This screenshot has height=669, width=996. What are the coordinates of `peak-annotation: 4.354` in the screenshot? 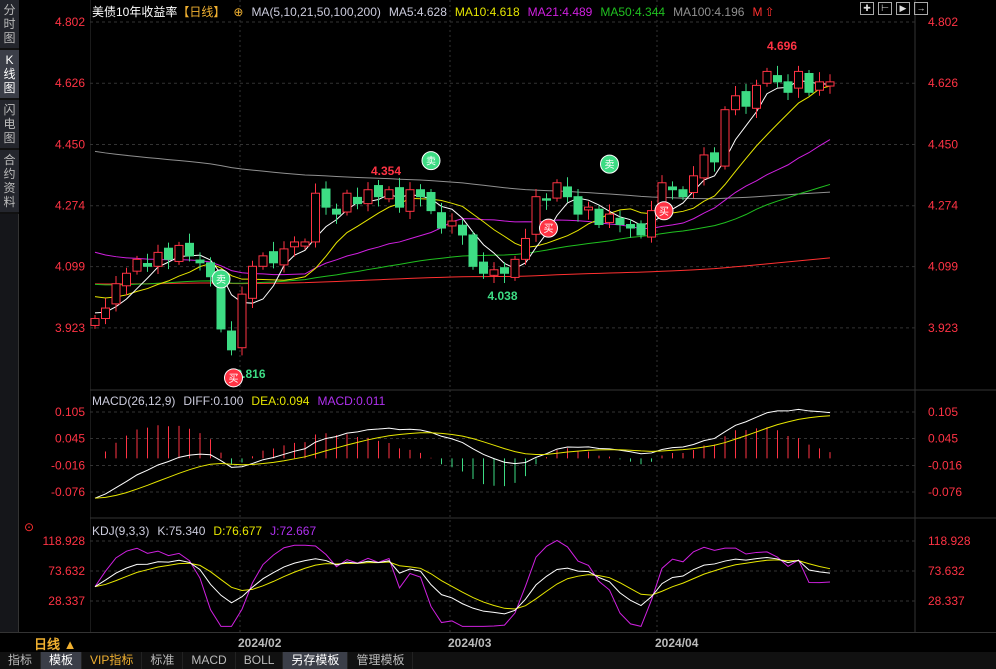 It's located at (386, 171).